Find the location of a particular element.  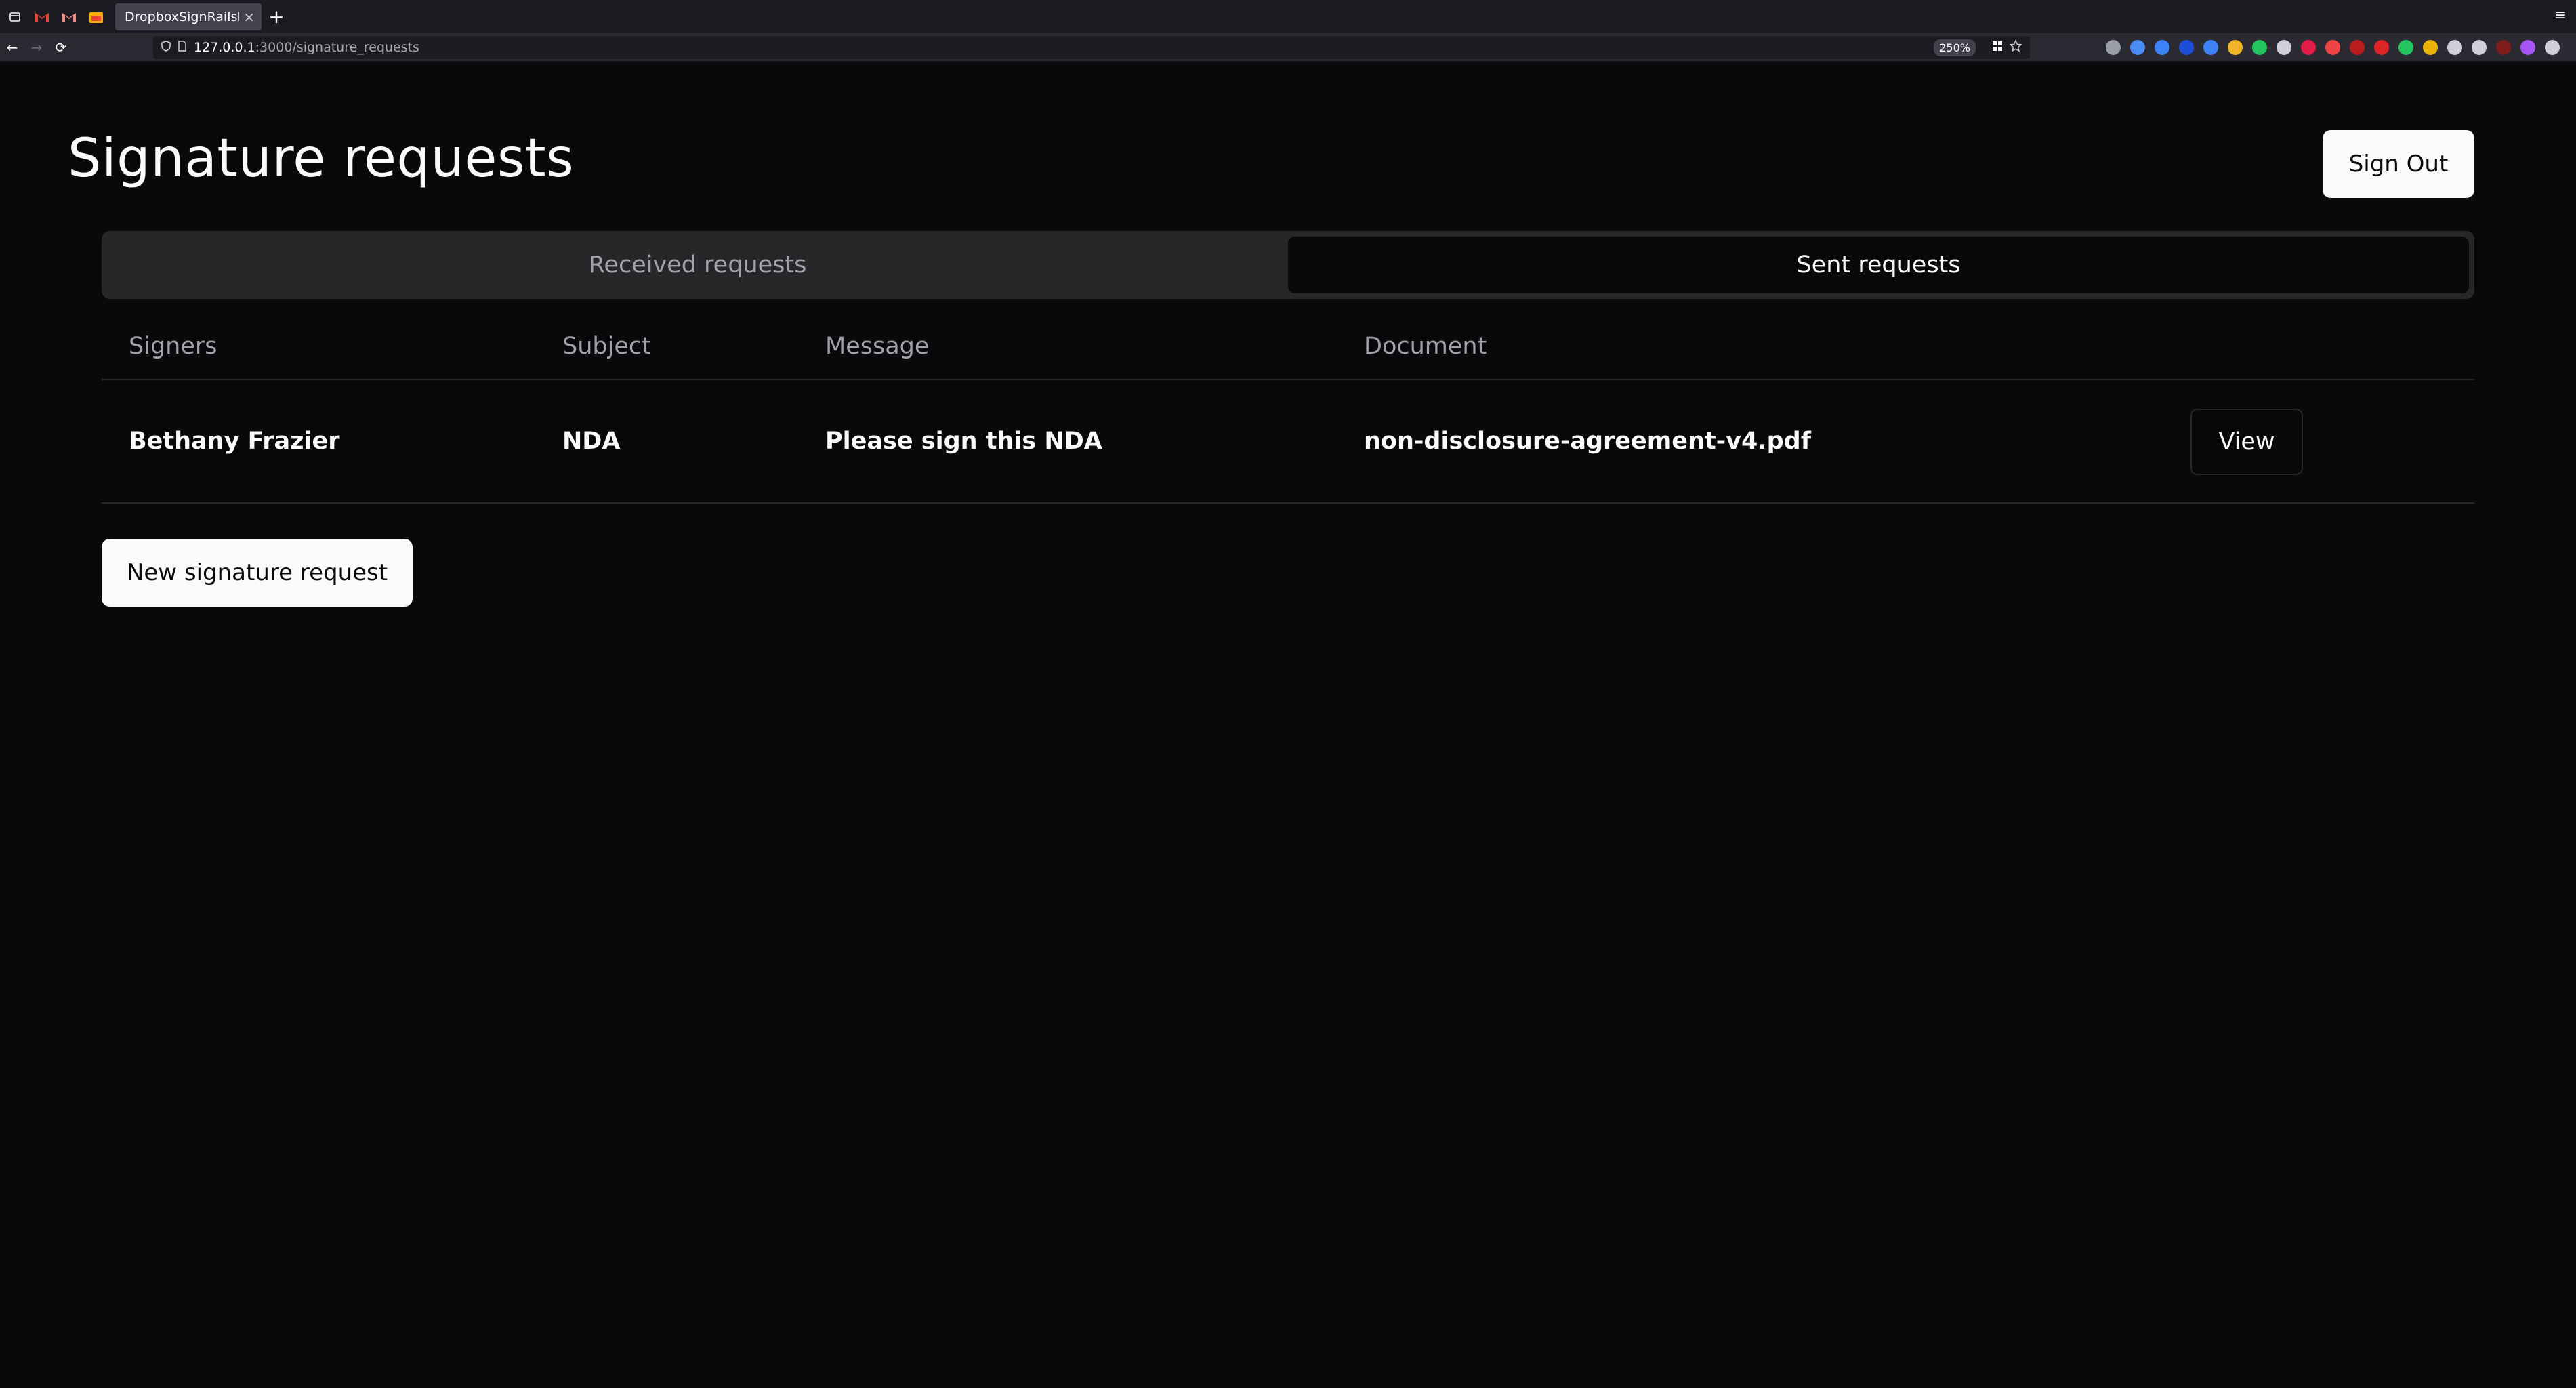

cell-signers: Bethany Frazier is located at coordinates (234, 441).